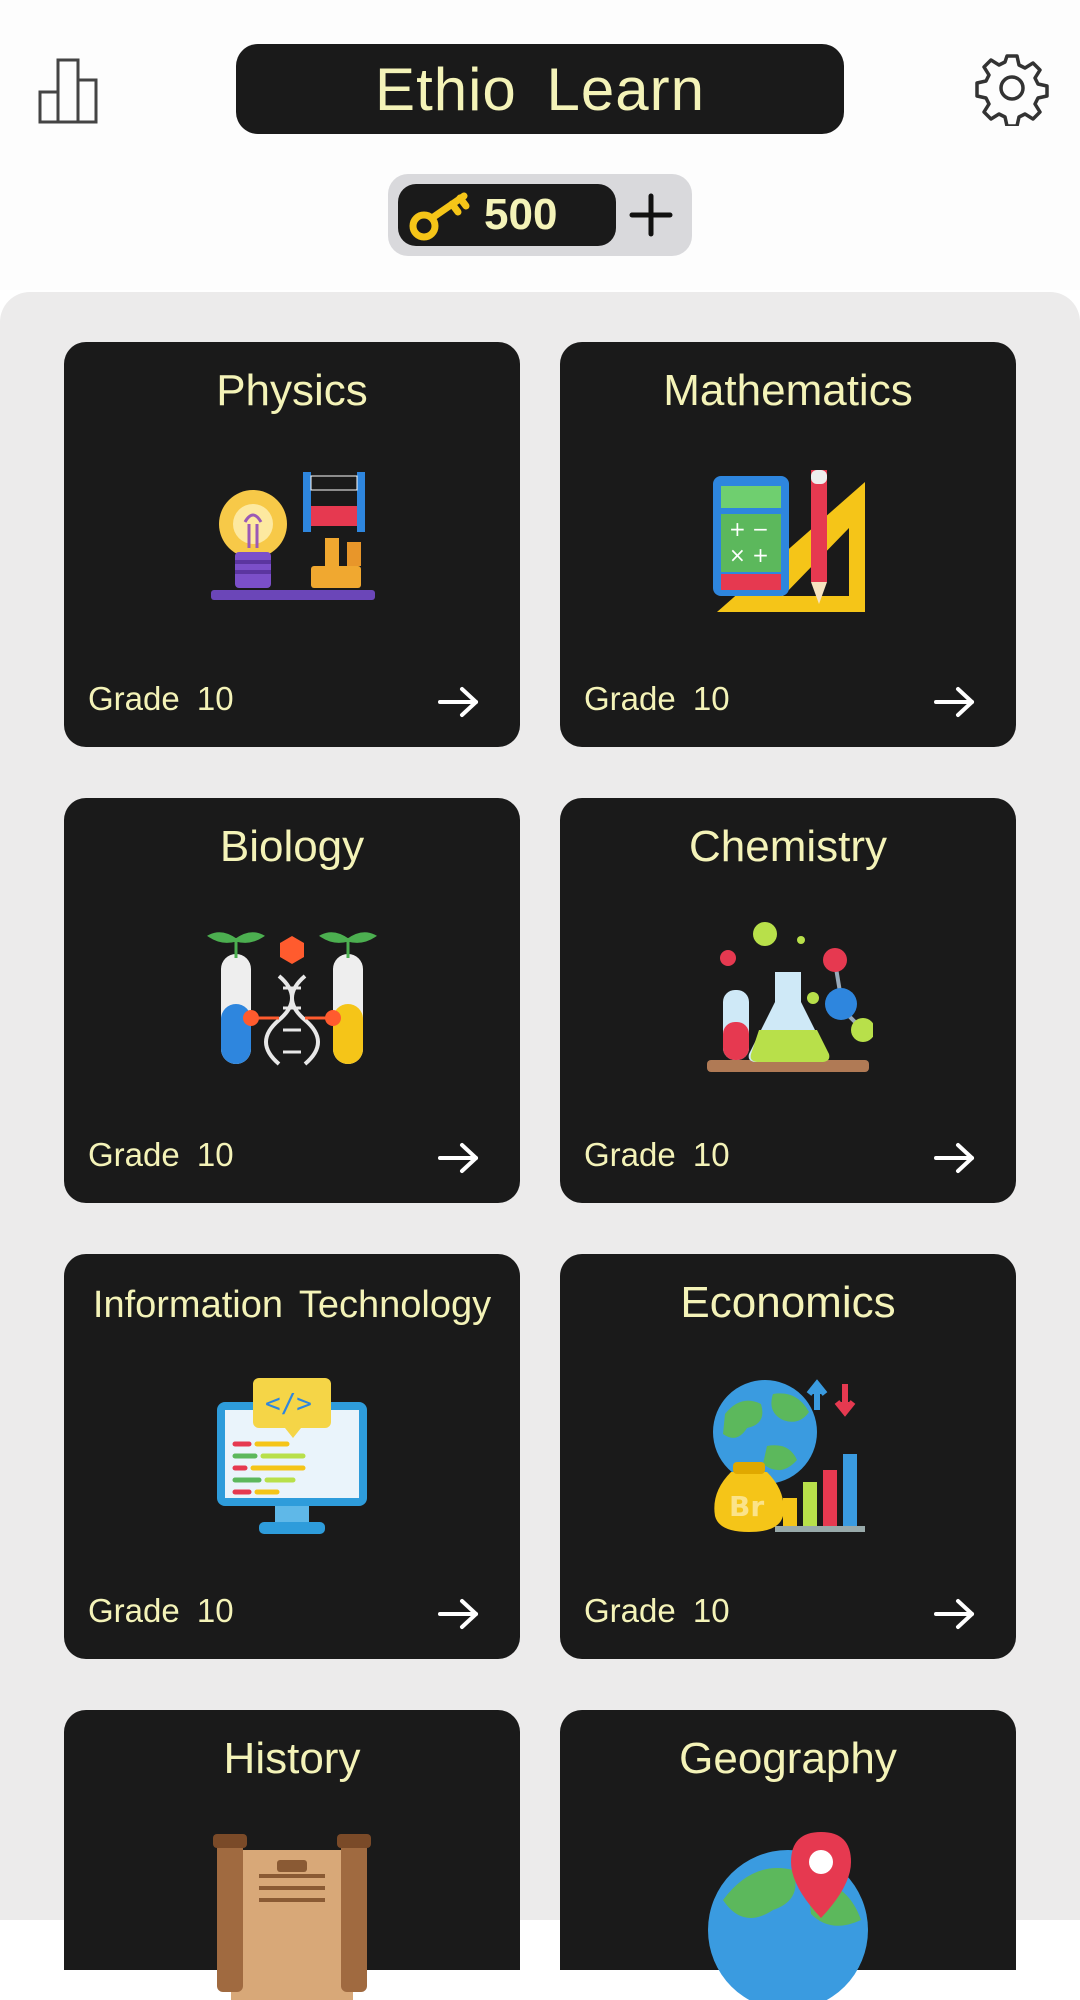 This screenshot has width=1080, height=2000. I want to click on gear-icon, so click(1012, 91).